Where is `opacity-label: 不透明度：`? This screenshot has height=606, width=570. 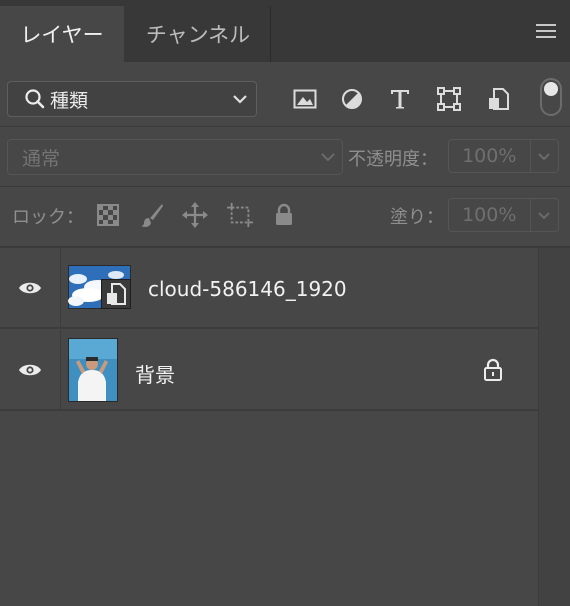
opacity-label: 不透明度： is located at coordinates (393, 159).